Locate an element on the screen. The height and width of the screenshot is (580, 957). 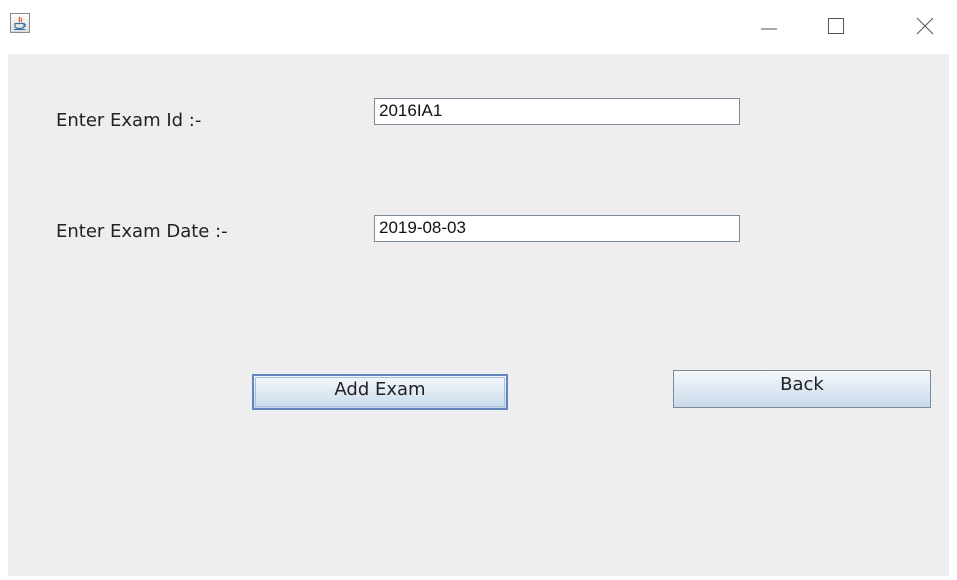
minimize-button is located at coordinates (769, 26).